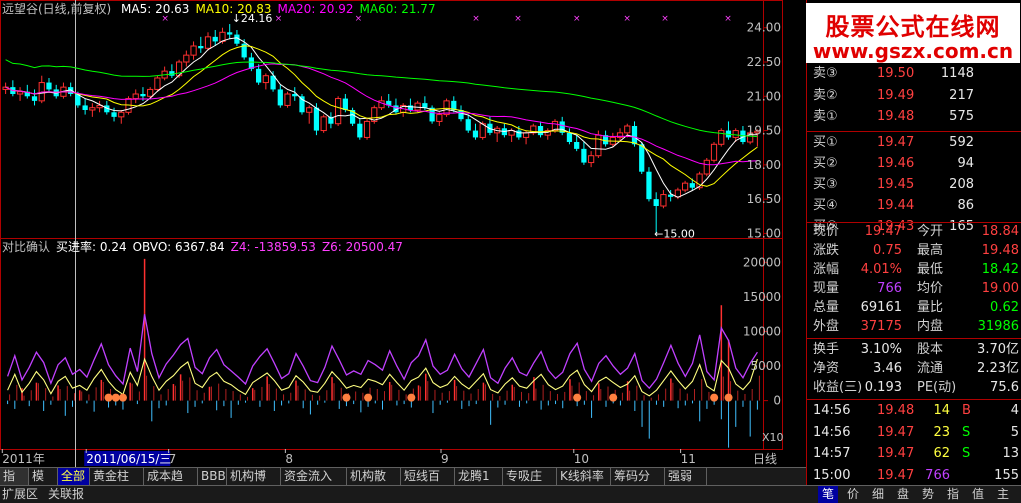 The height and width of the screenshot is (503, 1021). What do you see at coordinates (57, 9) in the screenshot?
I see `stock-title: 远望谷(日线,前复权)` at bounding box center [57, 9].